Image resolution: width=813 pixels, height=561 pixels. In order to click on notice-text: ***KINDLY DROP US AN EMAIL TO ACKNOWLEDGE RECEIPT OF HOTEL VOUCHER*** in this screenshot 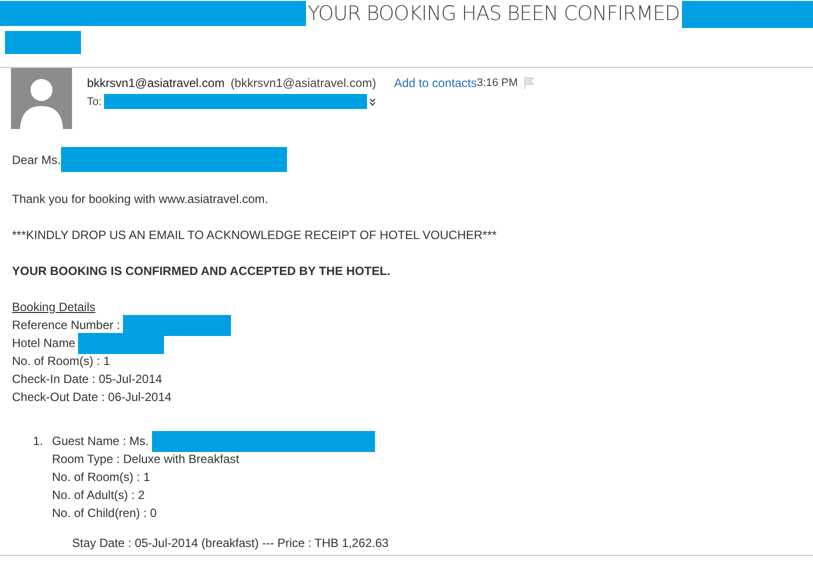, I will do `click(254, 235)`.